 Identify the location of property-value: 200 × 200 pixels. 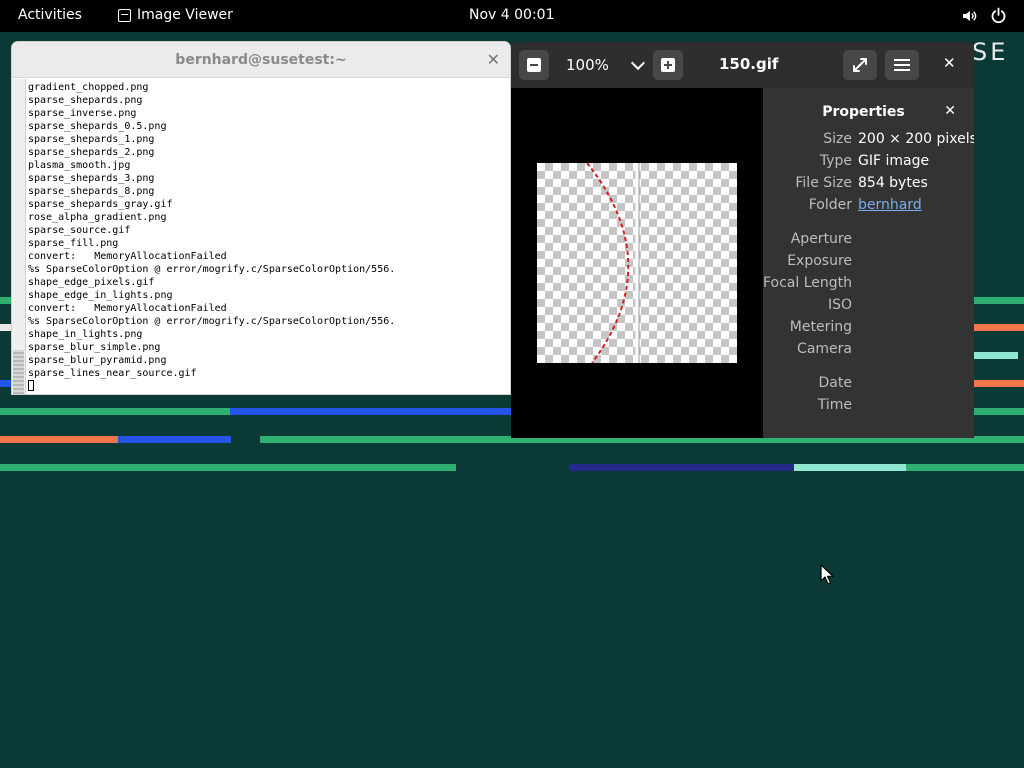
(916, 139).